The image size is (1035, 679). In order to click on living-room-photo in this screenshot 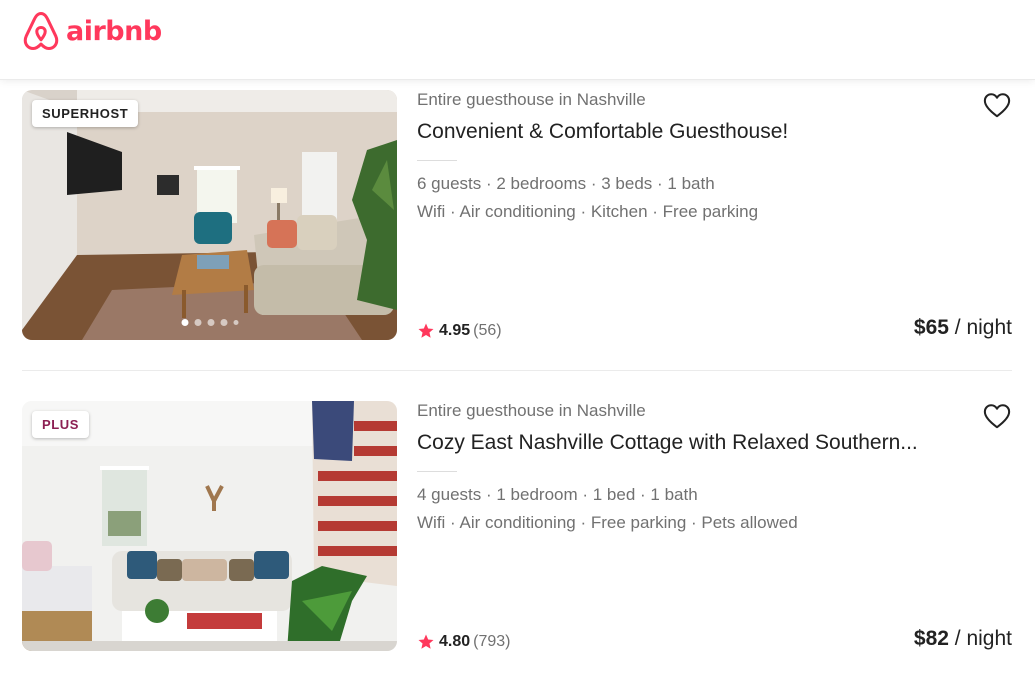, I will do `click(209, 215)`.